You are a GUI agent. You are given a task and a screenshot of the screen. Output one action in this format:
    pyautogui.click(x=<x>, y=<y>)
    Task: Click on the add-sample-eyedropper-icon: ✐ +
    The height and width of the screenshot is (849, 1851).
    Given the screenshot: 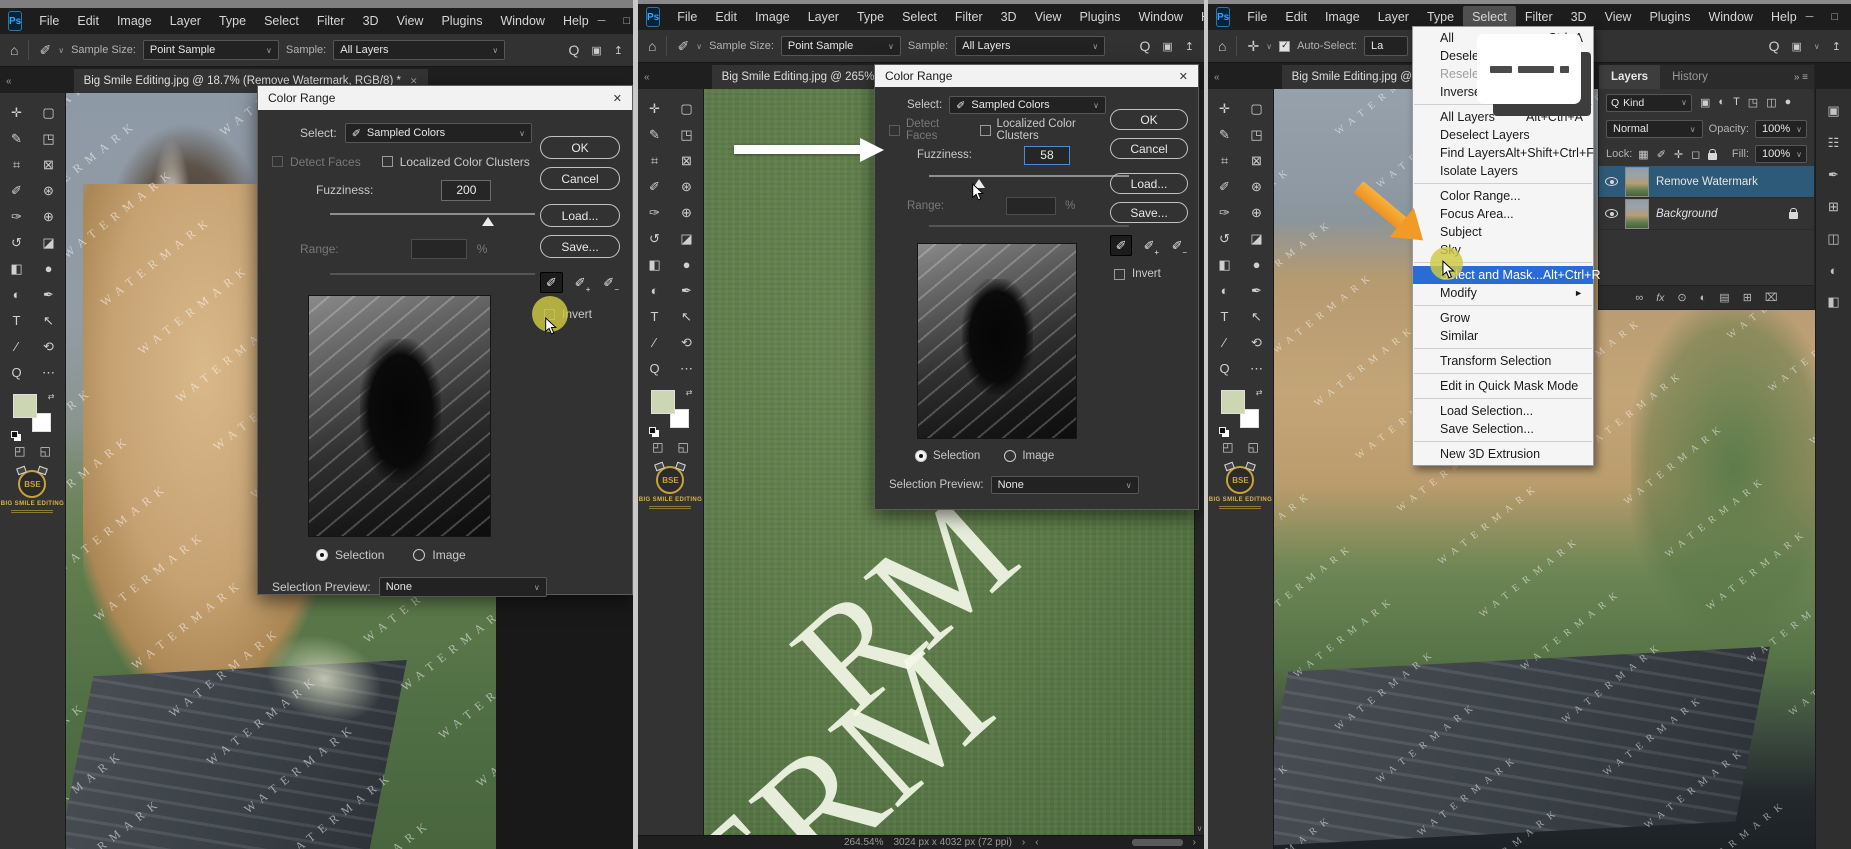 What is the action you would take?
    pyautogui.click(x=580, y=283)
    